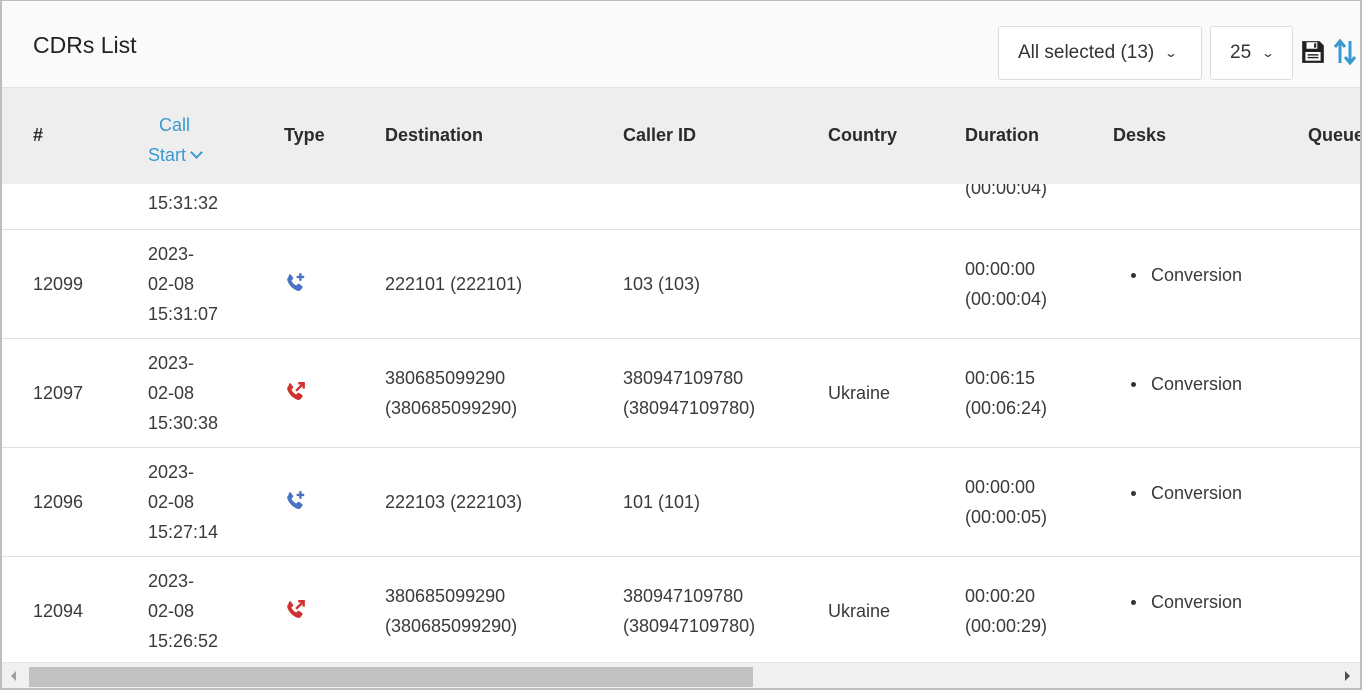 The image size is (1362, 690). I want to click on columns-select: All selected (13) ⌄, so click(1100, 53).